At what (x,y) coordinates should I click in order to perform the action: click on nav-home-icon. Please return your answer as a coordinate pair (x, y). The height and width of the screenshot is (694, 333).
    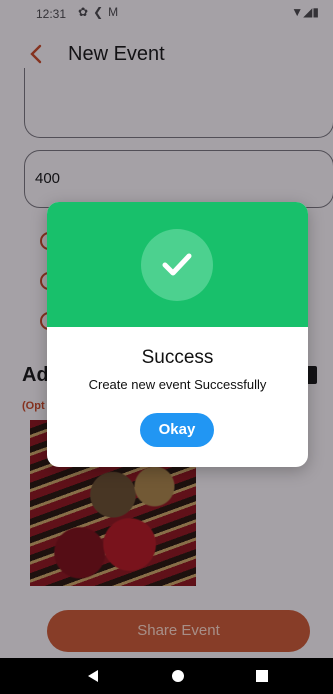
    Looking at the image, I should click on (178, 676).